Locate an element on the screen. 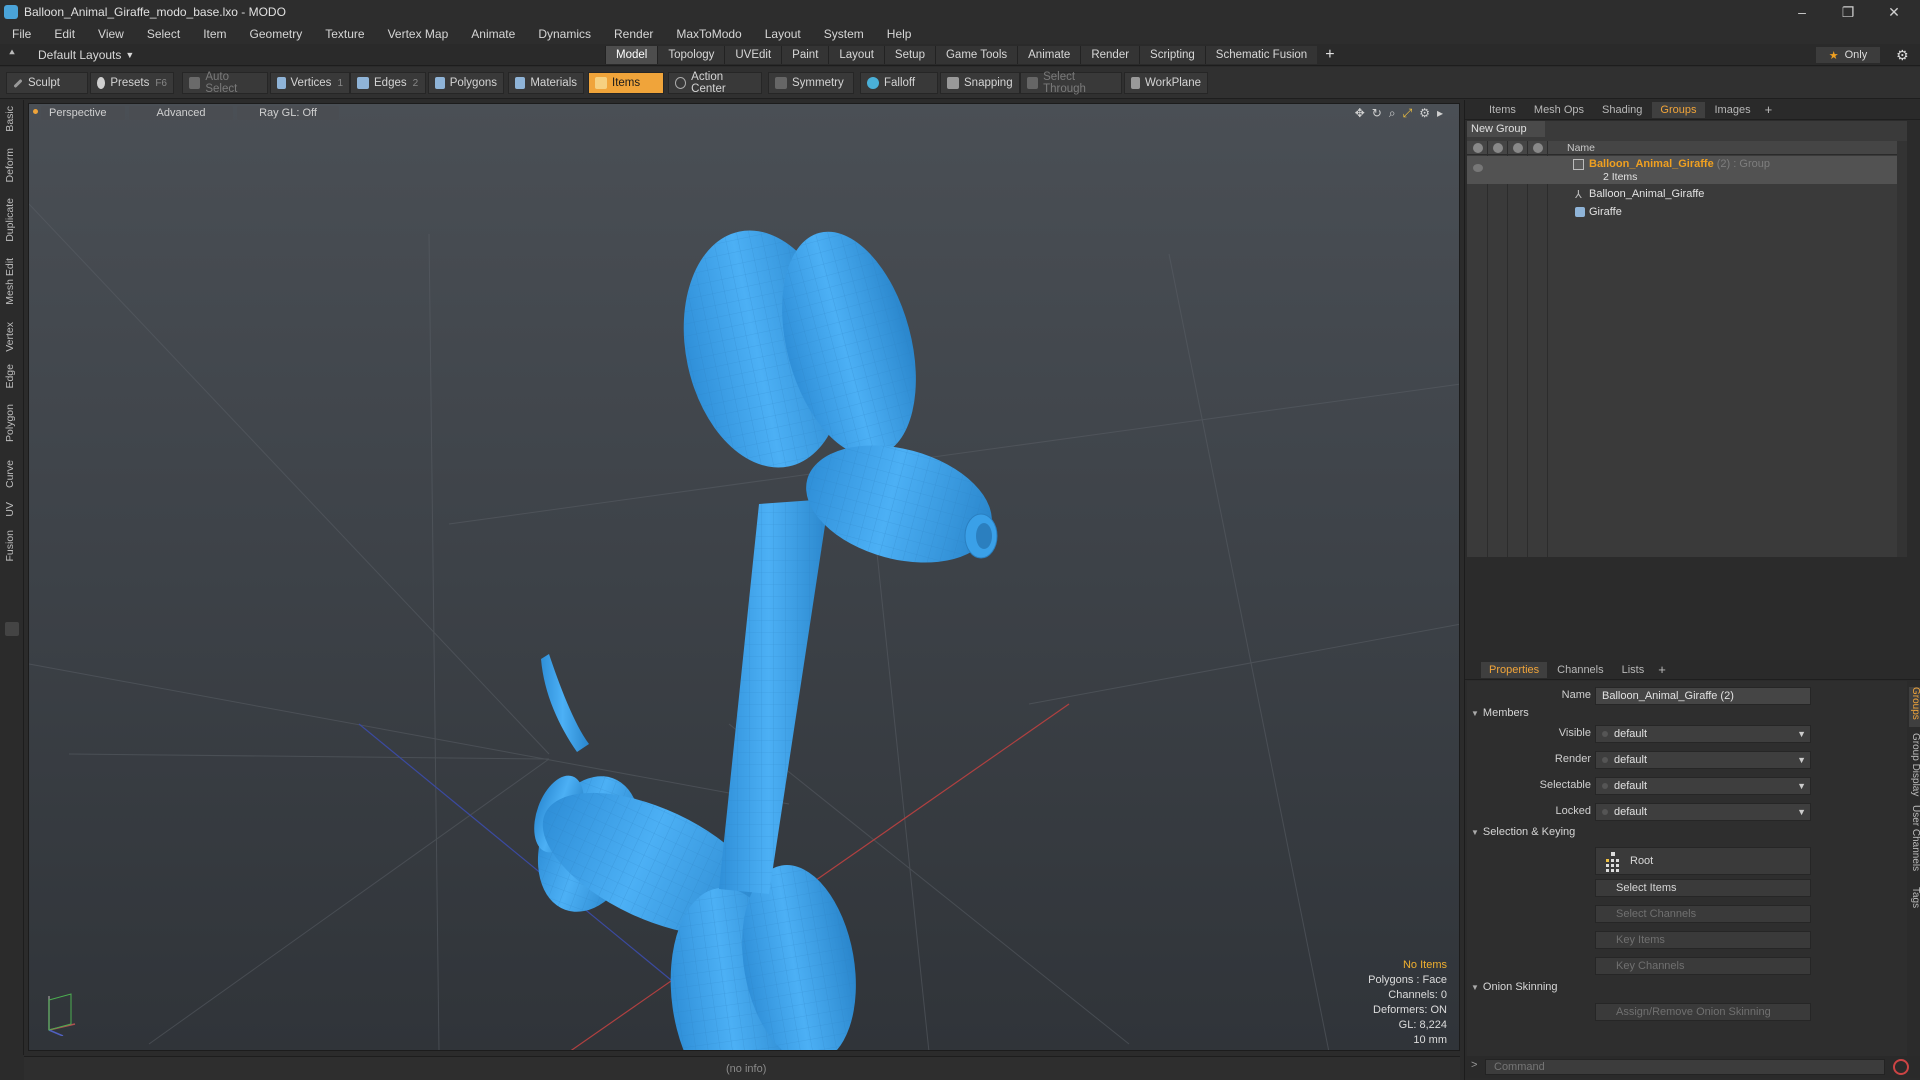  fit-view-icon: ⤢ is located at coordinates (1408, 113).